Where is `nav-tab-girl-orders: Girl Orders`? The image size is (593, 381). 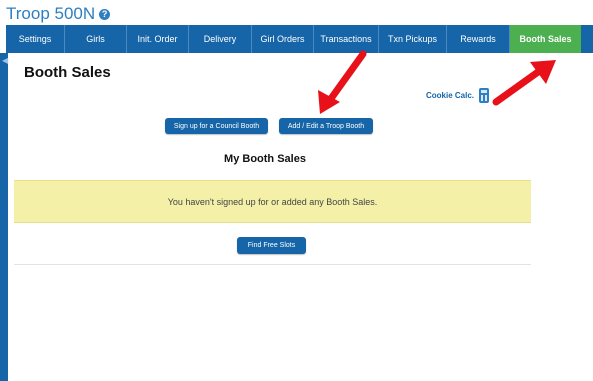 nav-tab-girl-orders: Girl Orders is located at coordinates (283, 39).